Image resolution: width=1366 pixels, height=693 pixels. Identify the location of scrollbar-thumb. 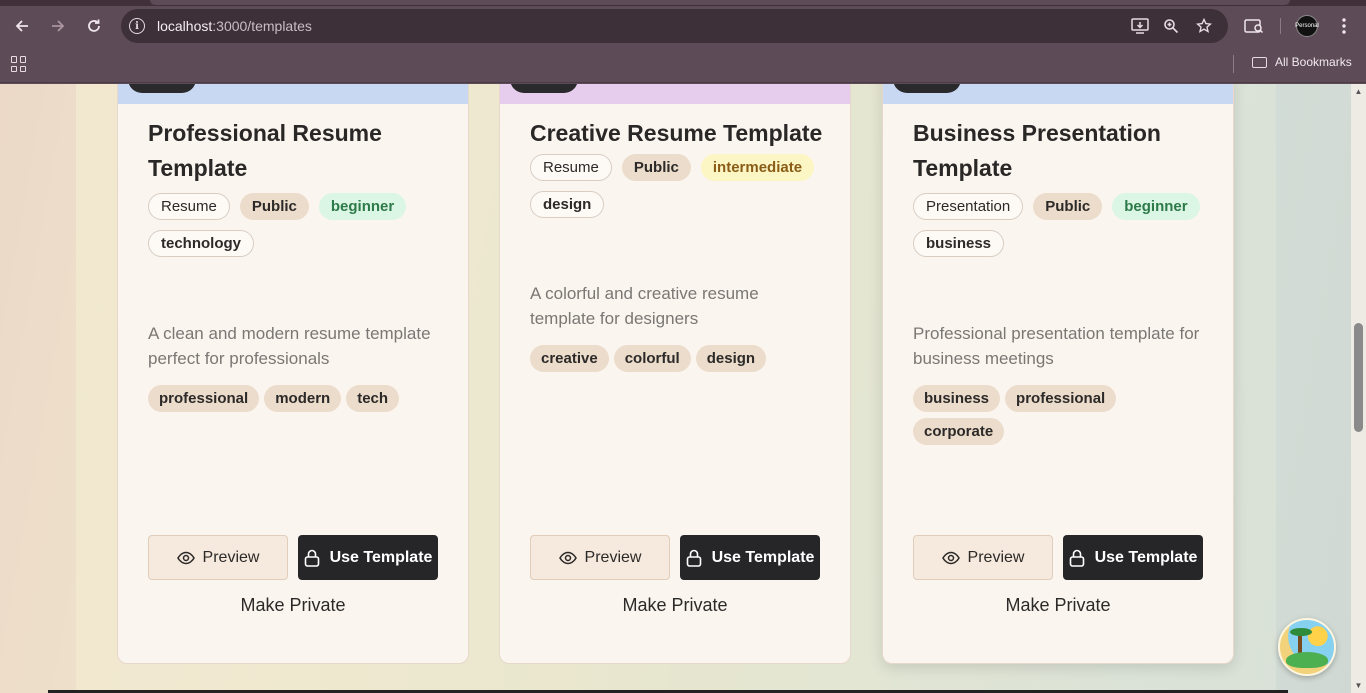
(1358, 377).